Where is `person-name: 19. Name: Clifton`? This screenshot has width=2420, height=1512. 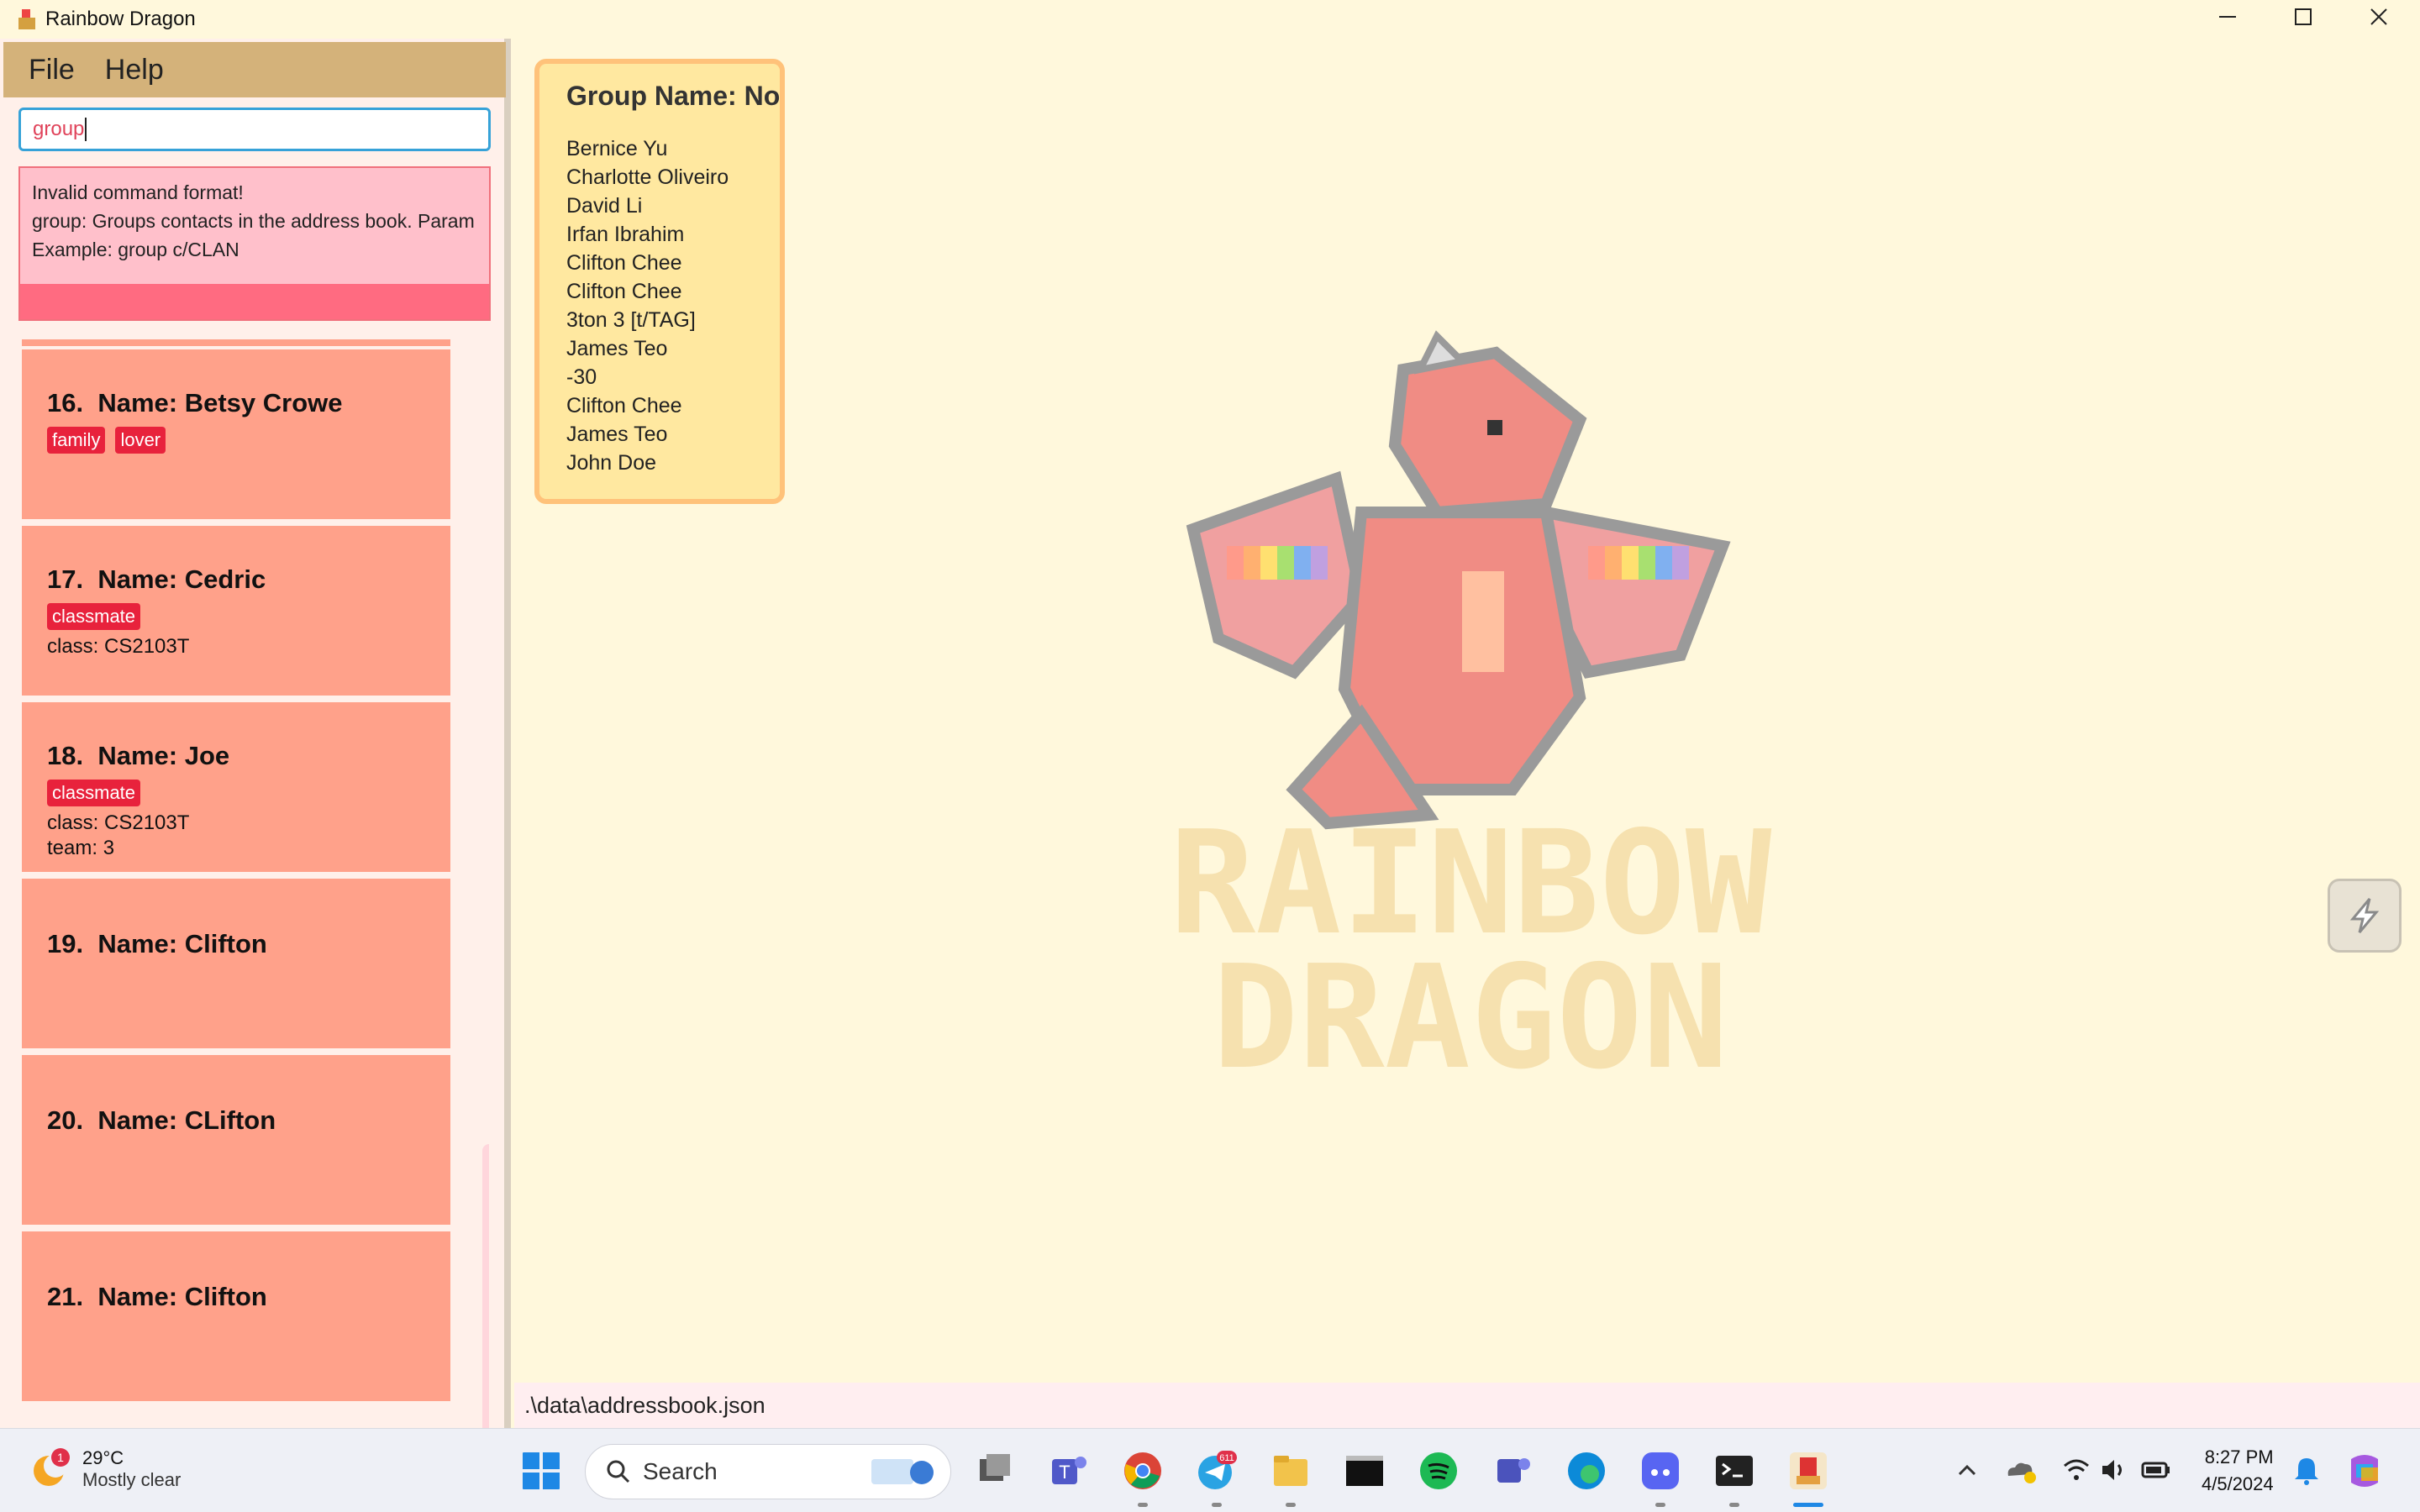 person-name: 19. Name: Clifton is located at coordinates (236, 944).